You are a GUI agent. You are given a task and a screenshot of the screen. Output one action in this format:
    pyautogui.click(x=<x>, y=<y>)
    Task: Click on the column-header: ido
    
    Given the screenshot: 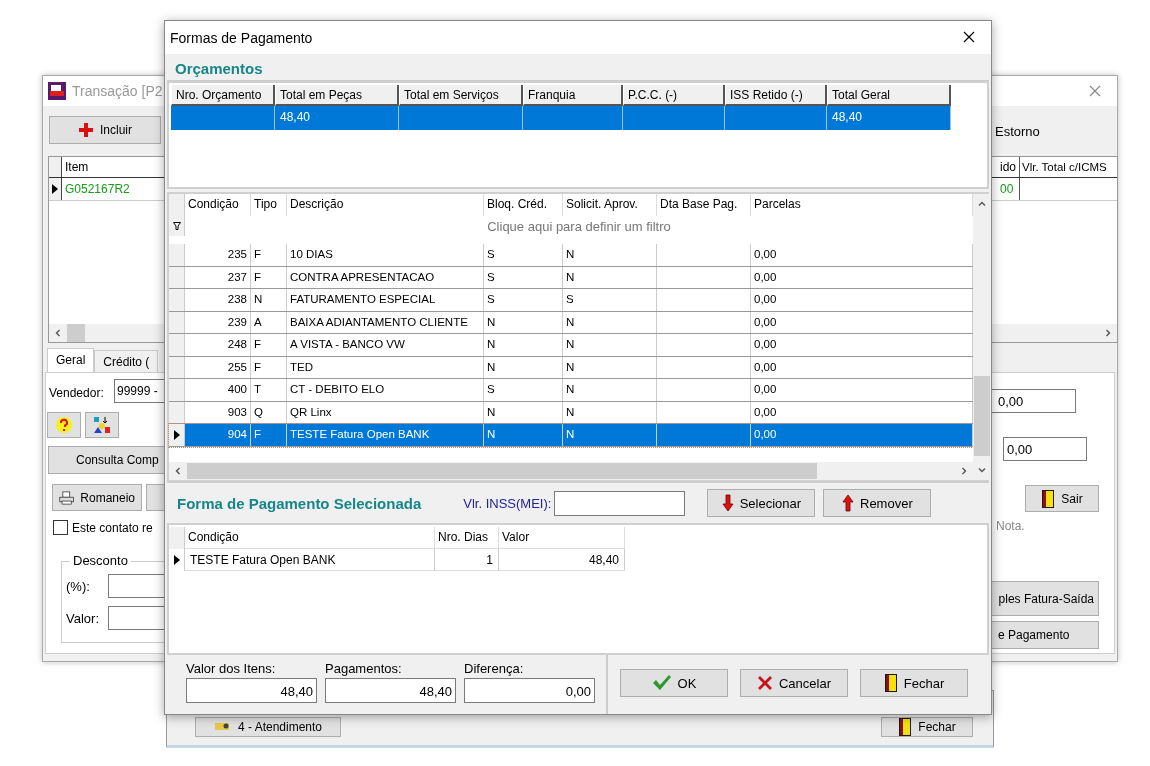 What is the action you would take?
    pyautogui.click(x=1009, y=167)
    